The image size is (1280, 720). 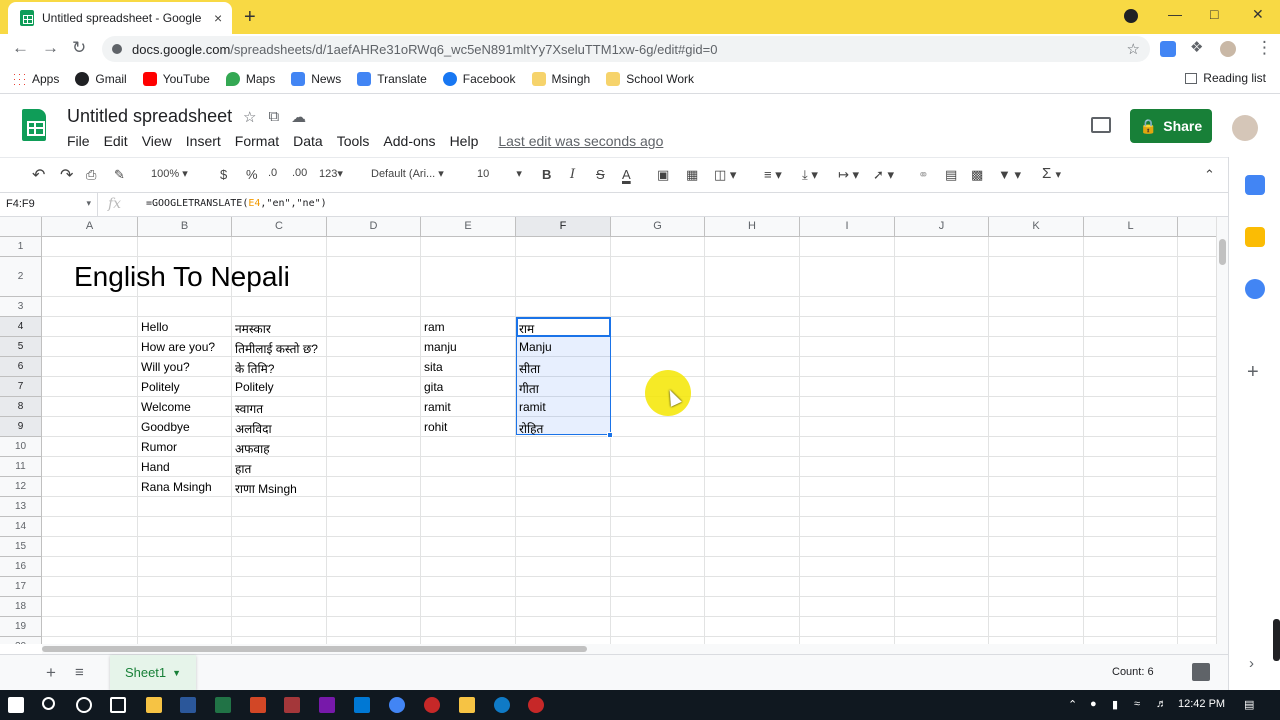 I want to click on row-header-9: 9, so click(x=21, y=427).